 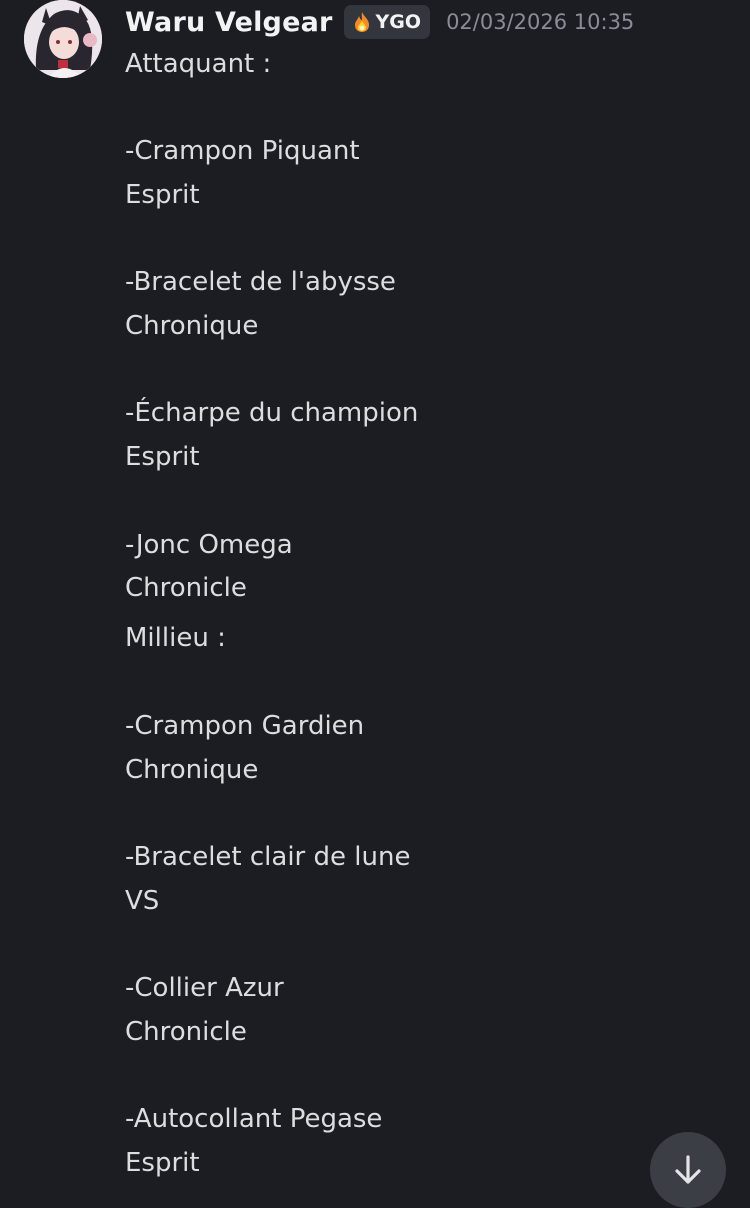 I want to click on message-line: -Crampon Piquant, so click(x=242, y=151).